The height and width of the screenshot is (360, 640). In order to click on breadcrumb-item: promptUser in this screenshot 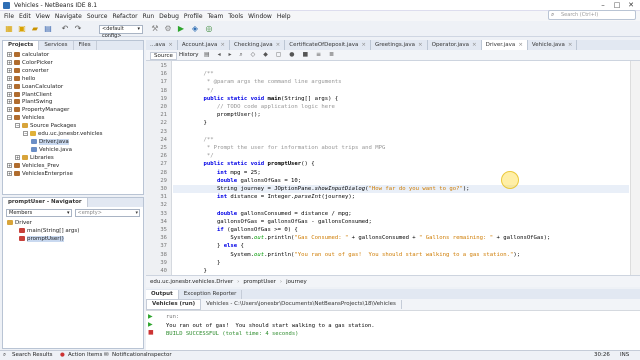, I will do `click(259, 282)`.